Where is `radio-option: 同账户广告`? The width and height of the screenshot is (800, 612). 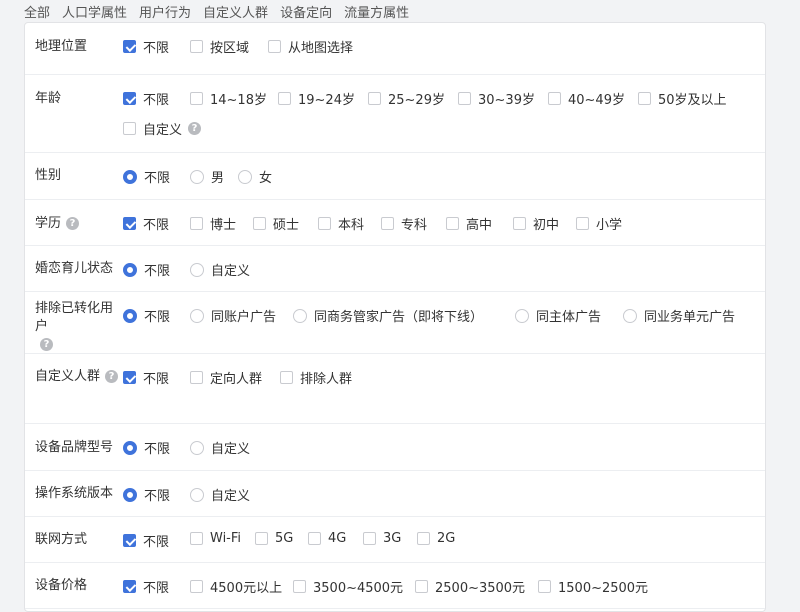
radio-option: 同账户广告 is located at coordinates (233, 315).